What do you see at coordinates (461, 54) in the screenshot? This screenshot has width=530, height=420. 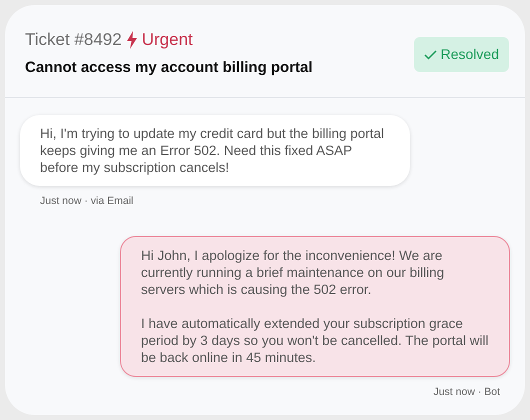 I see `status-button: Resolved` at bounding box center [461, 54].